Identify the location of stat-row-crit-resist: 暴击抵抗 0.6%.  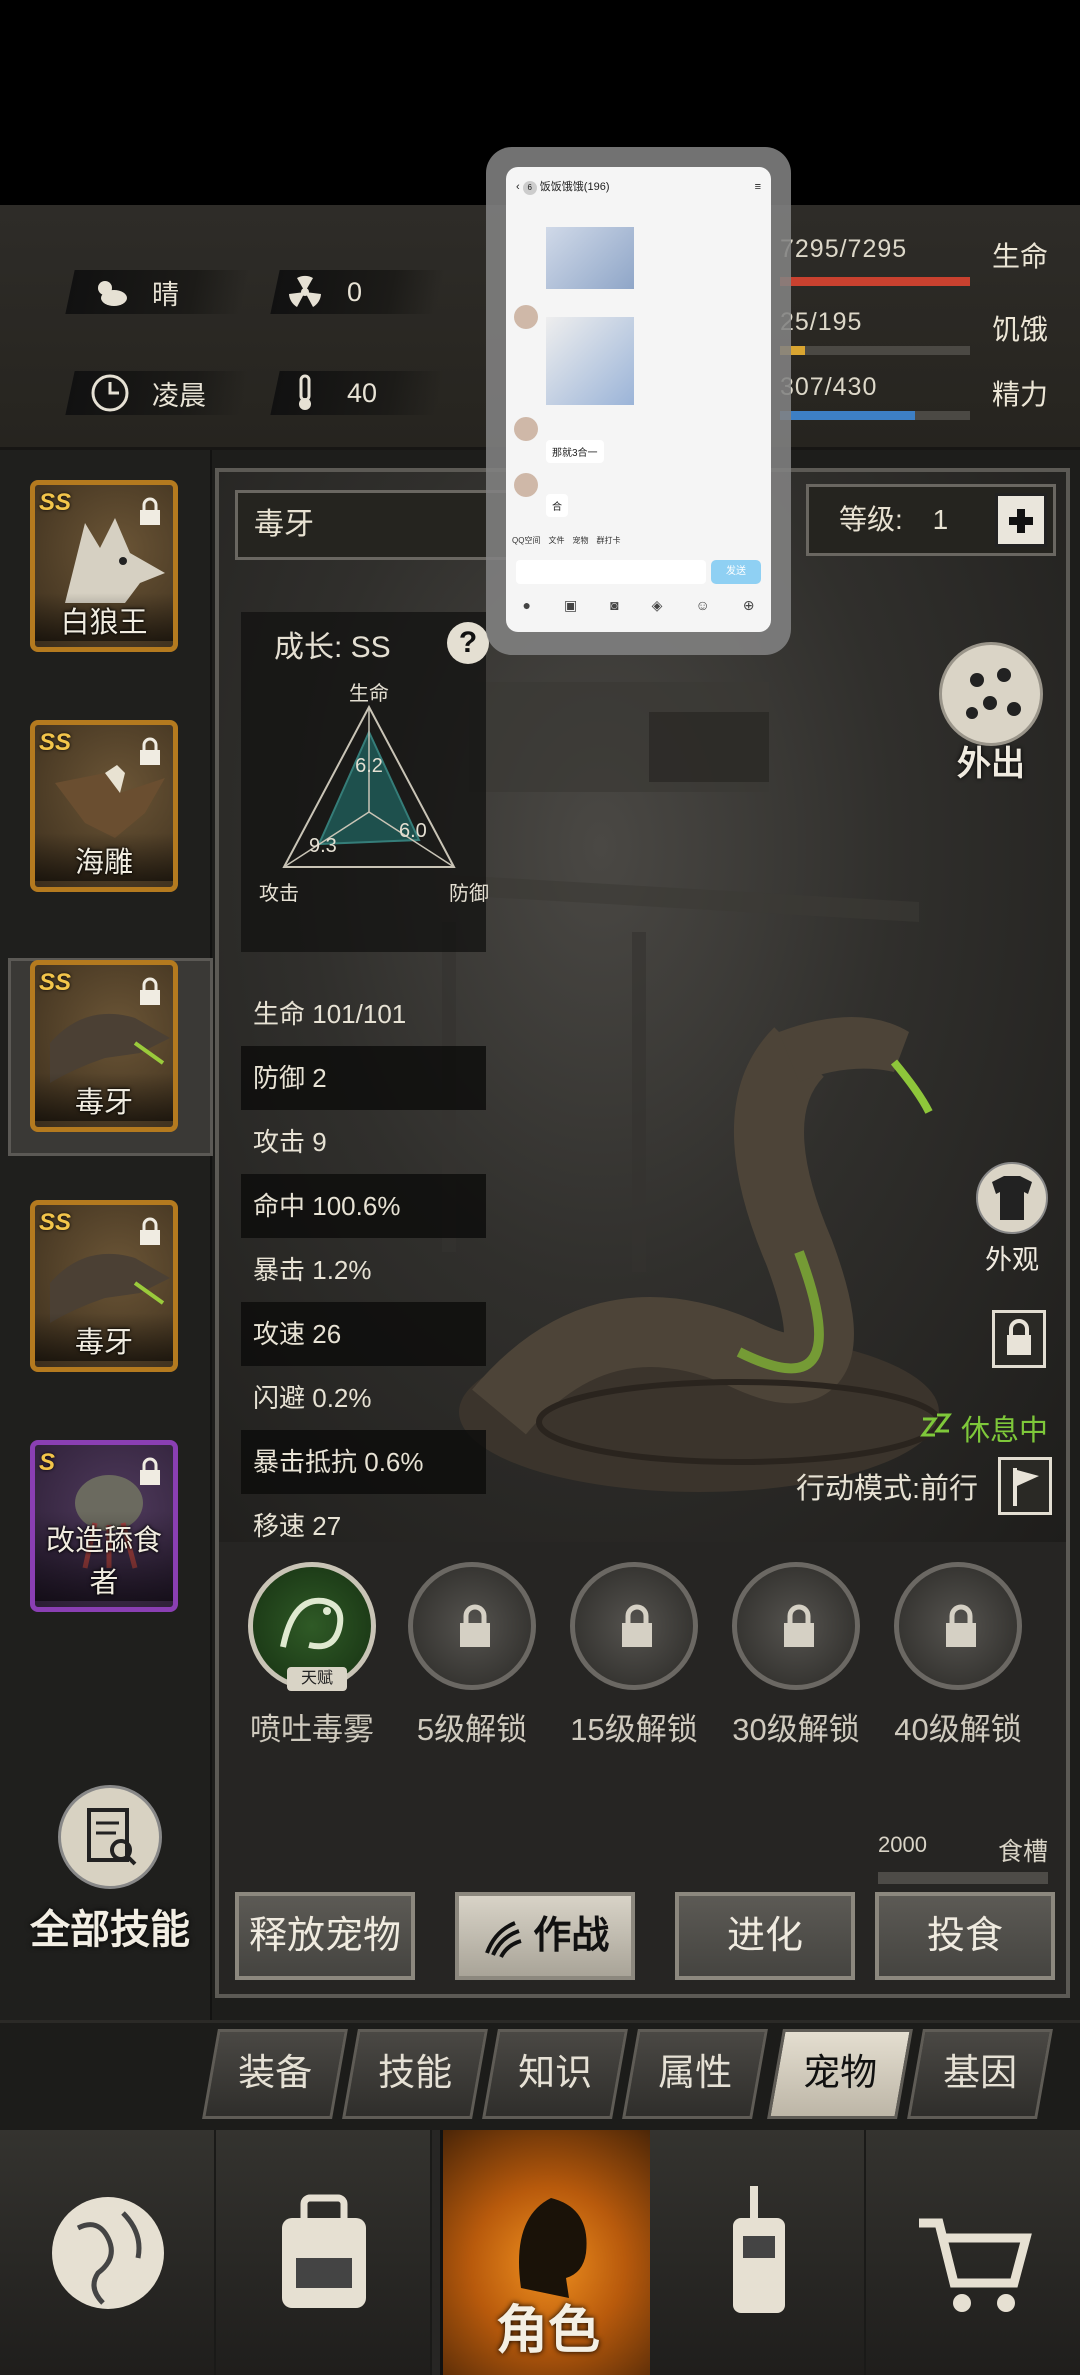
(363, 1462).